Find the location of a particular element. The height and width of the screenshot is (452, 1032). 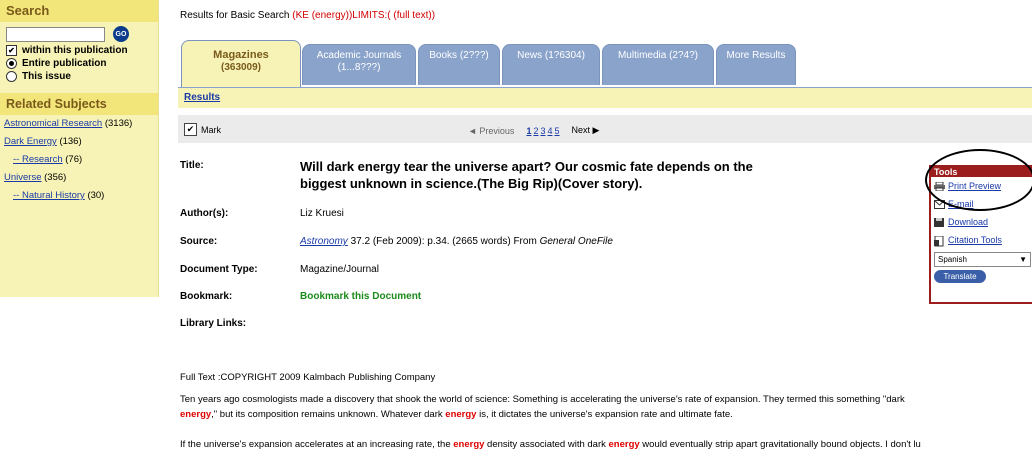

title-label: Title: is located at coordinates (192, 165).